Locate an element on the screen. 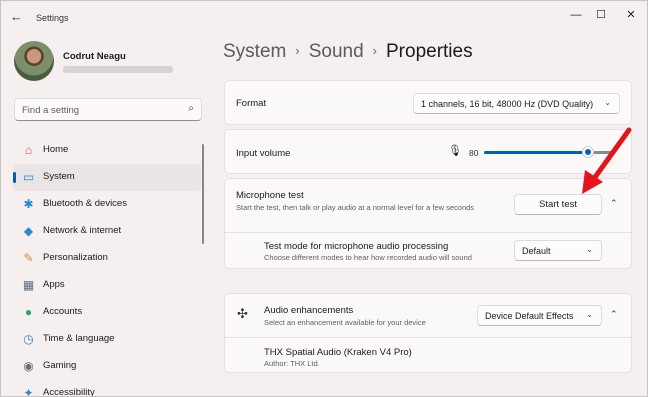 The width and height of the screenshot is (648, 397). sidebar-item-accessibility: ✦ Accessibility is located at coordinates (107, 388).